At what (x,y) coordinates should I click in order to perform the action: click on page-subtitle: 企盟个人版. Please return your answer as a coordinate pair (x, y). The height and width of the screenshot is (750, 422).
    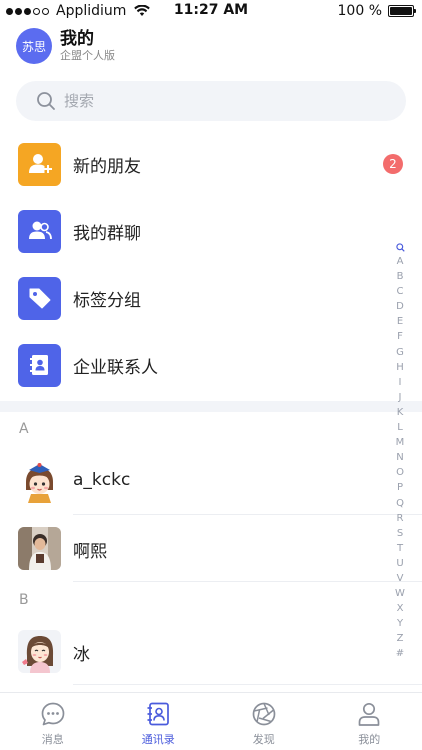
    Looking at the image, I should click on (87, 55).